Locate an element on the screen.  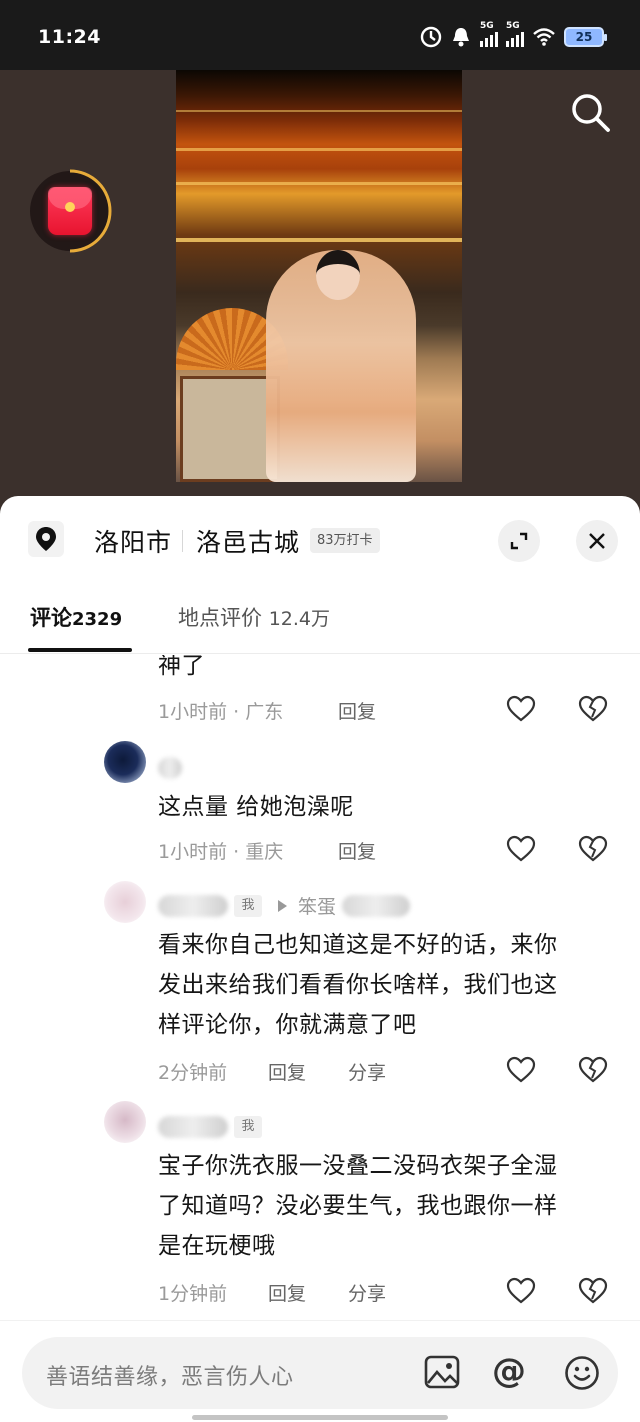
red-packet-icon is located at coordinates (70, 211).